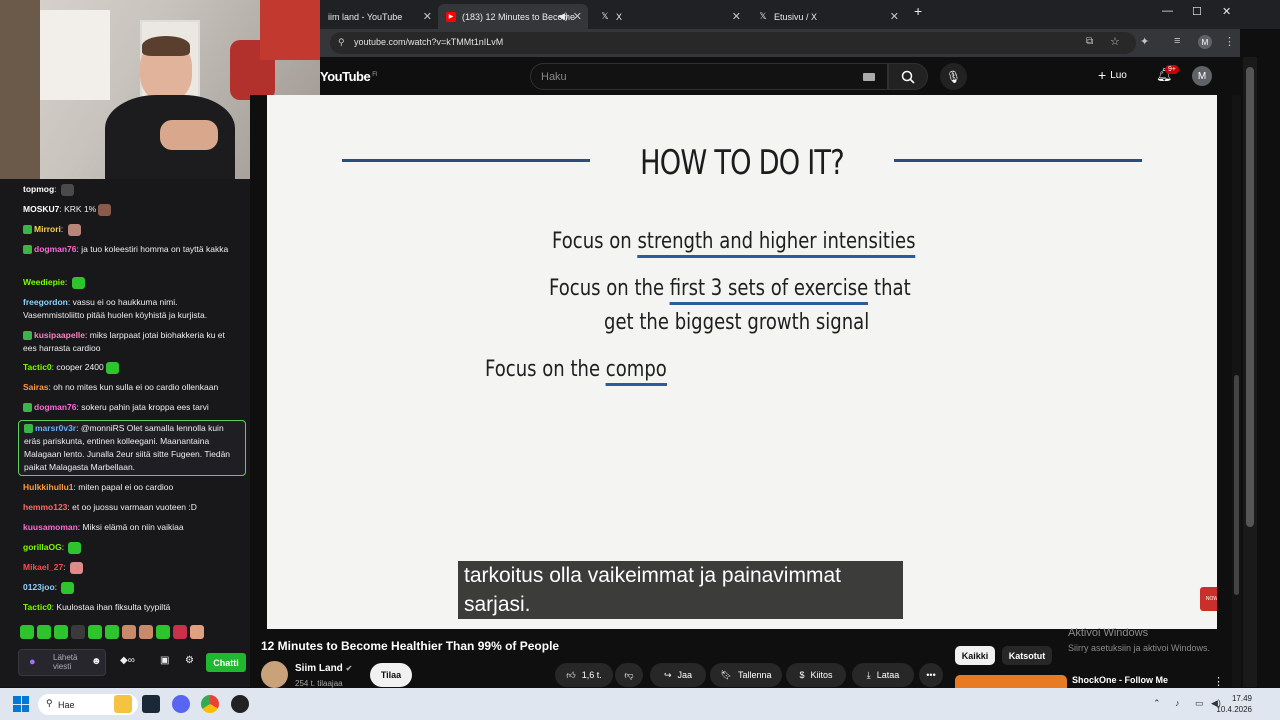 The image size is (1280, 720). Describe the element at coordinates (48, 487) in the screenshot. I see `chat-username: Hulkkihullu1` at that location.